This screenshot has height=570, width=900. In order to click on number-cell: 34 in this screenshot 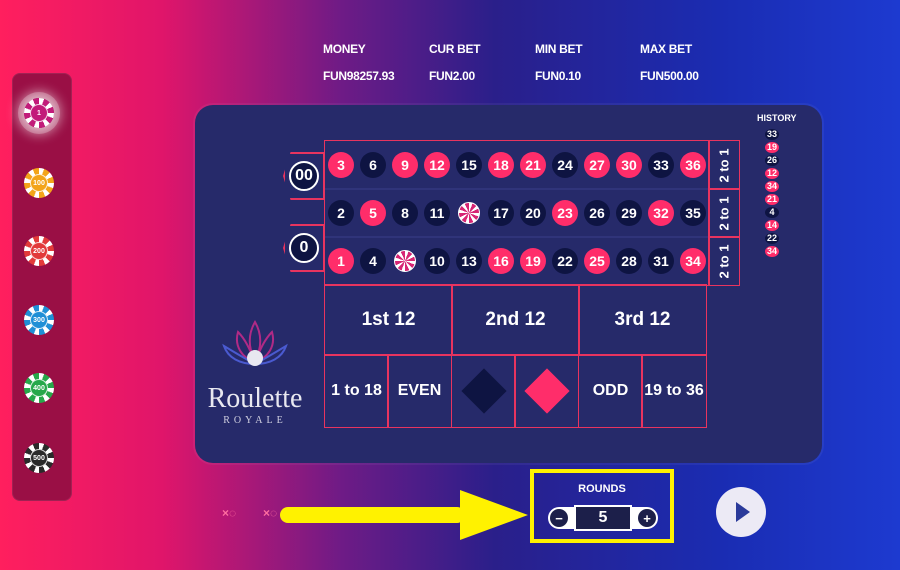, I will do `click(693, 261)`.